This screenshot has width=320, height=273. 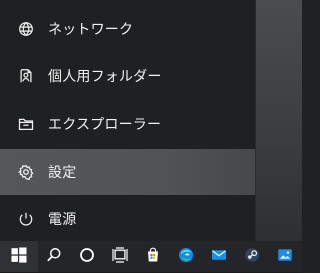 I want to click on user-folder-icon, so click(x=26, y=76).